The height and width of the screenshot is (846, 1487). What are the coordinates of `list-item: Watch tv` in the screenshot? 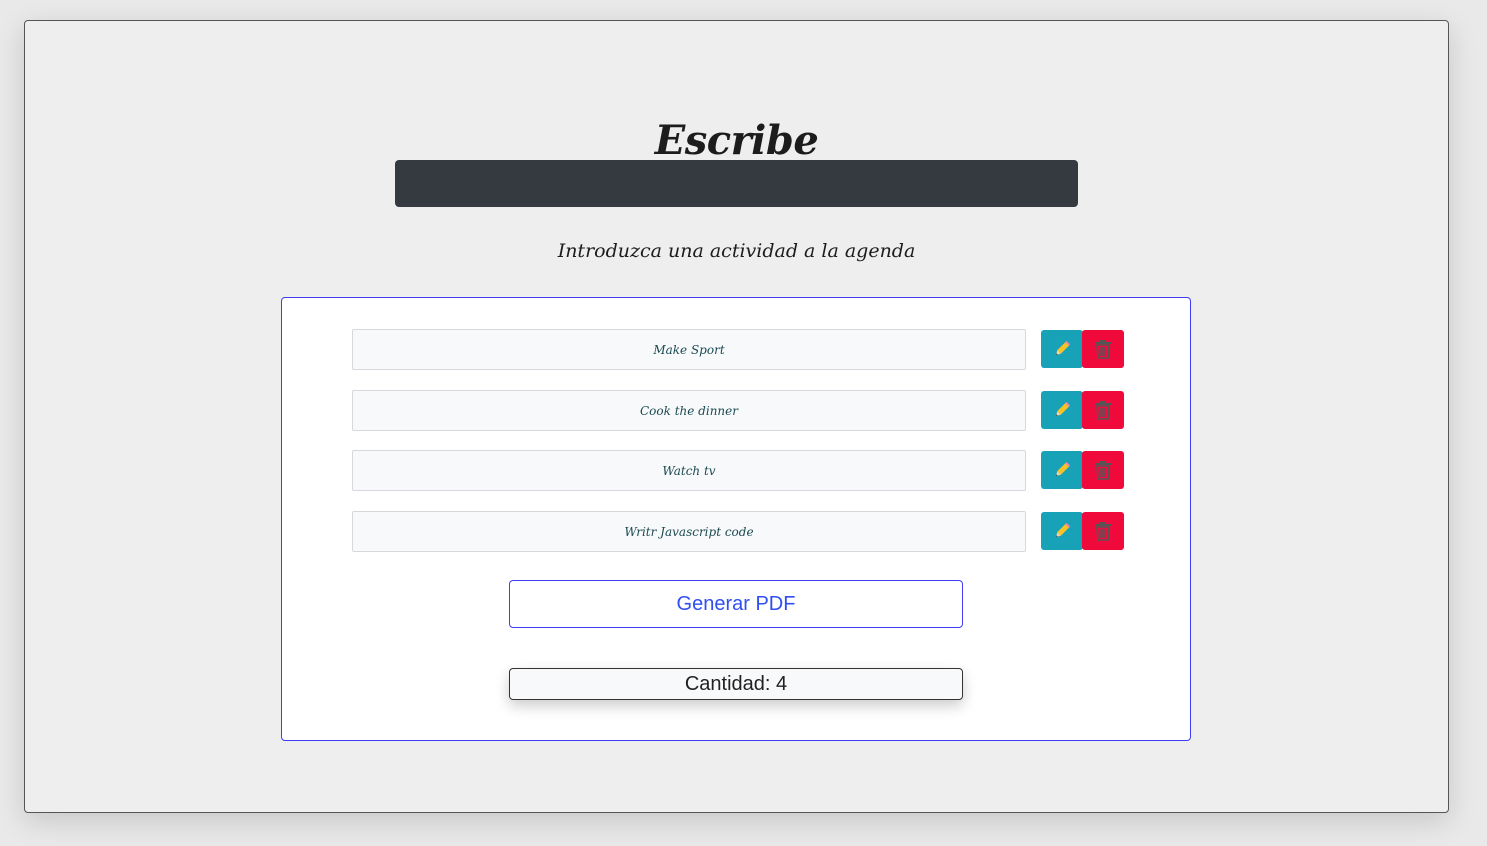 It's located at (739, 470).